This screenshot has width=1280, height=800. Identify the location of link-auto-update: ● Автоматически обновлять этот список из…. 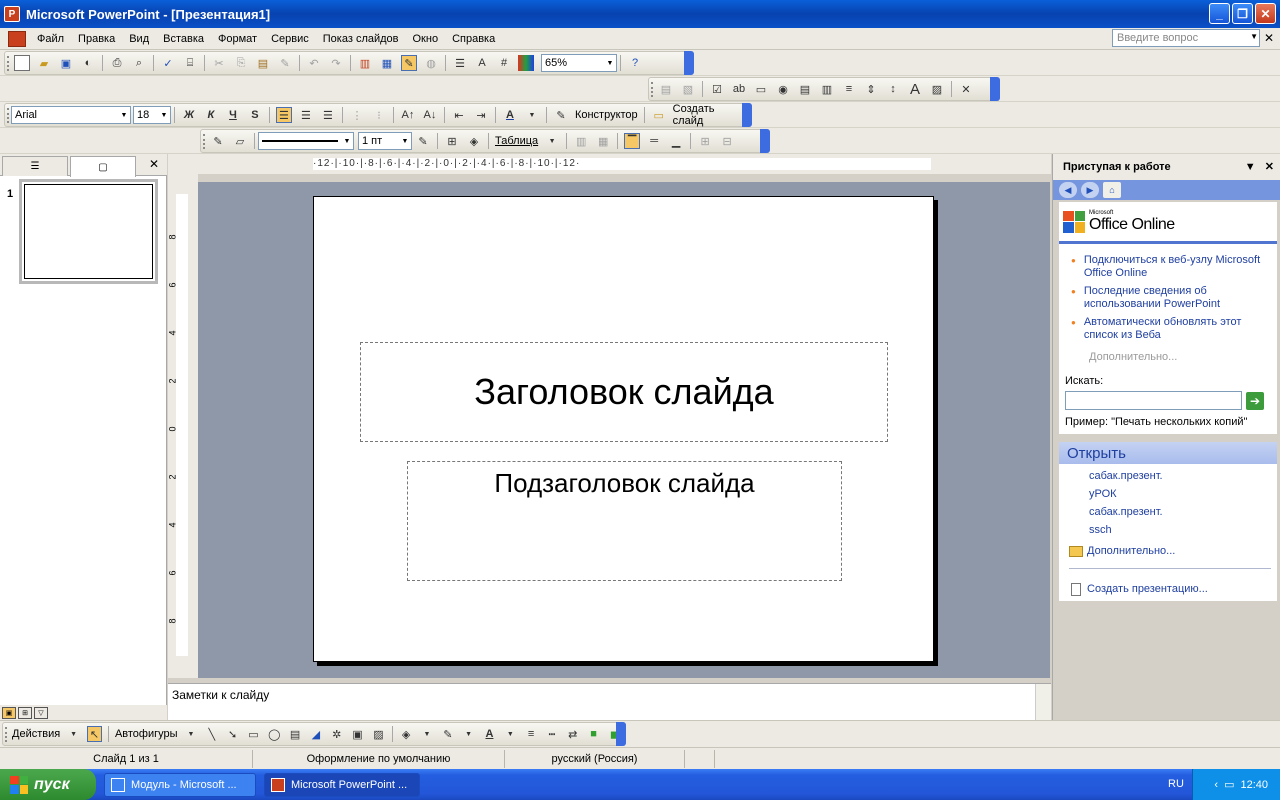
(1171, 329).